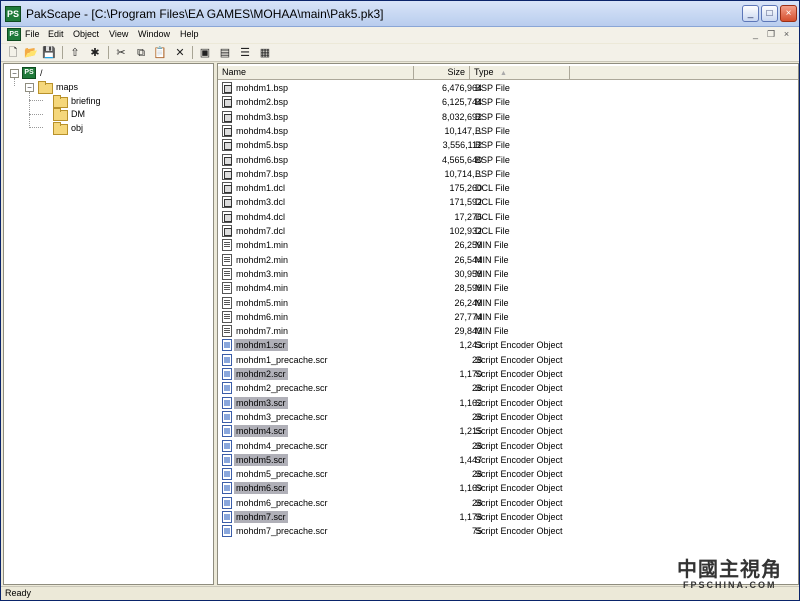 The image size is (800, 601). I want to click on file-size-cell: 1,447, so click(470, 459).